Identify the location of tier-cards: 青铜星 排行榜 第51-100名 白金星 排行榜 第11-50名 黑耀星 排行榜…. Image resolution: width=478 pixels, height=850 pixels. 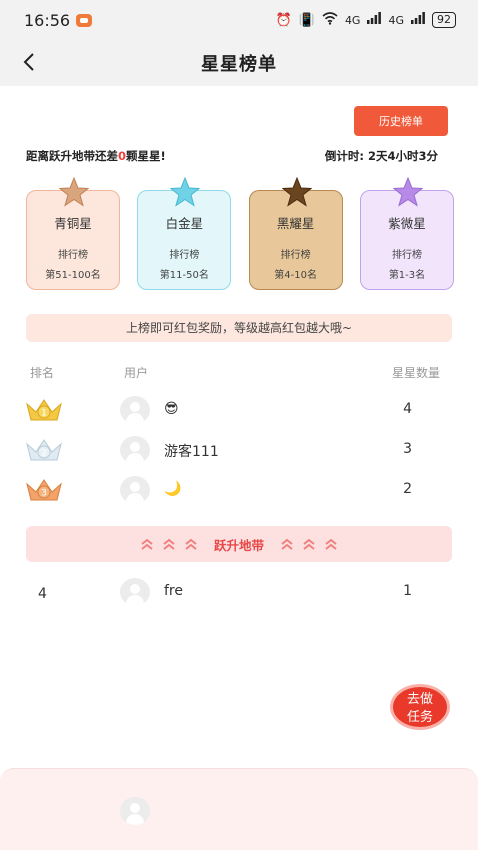
(240, 233).